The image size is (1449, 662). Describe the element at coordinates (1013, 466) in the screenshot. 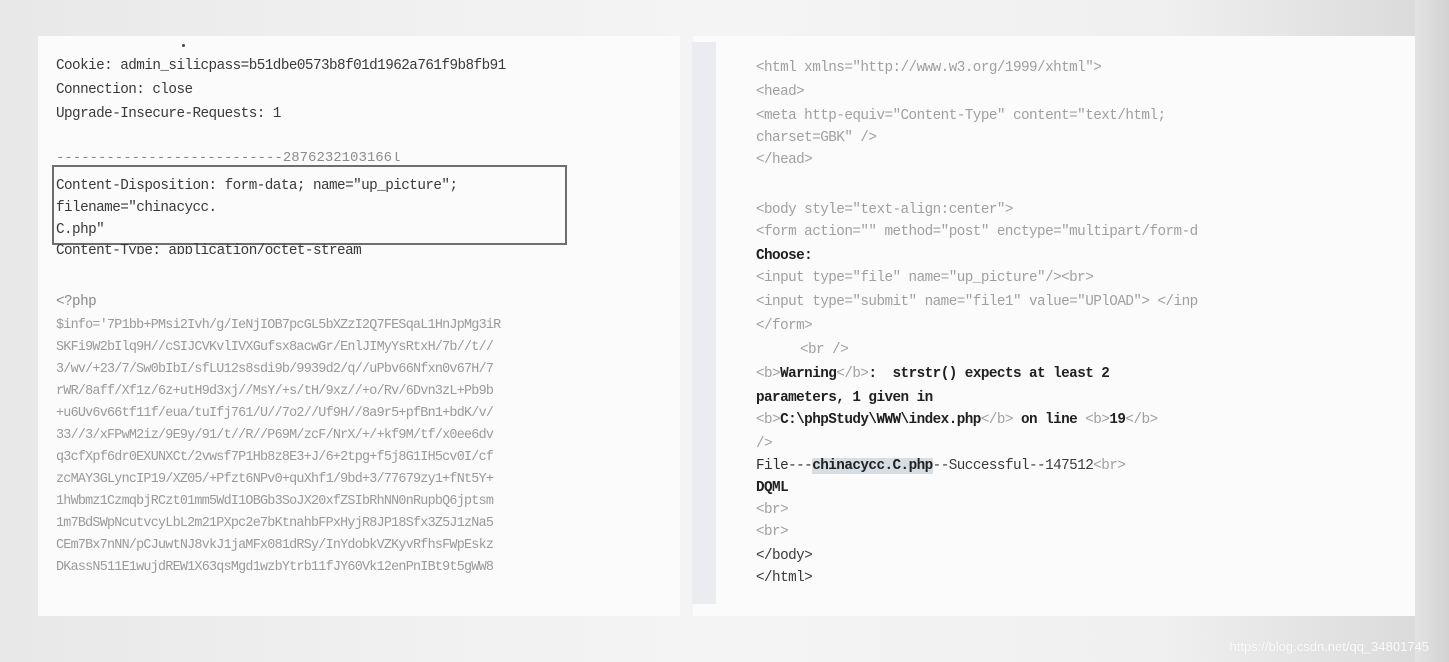

I see `file-suffix: --Successful--147512` at that location.